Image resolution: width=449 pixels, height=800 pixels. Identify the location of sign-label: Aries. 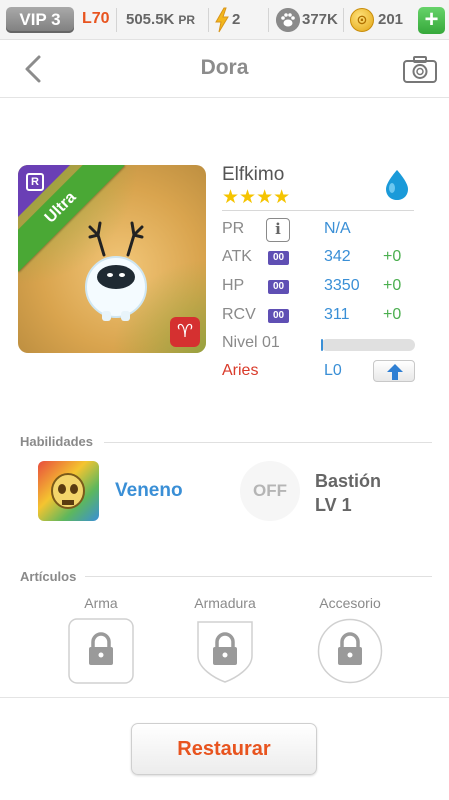
(240, 370).